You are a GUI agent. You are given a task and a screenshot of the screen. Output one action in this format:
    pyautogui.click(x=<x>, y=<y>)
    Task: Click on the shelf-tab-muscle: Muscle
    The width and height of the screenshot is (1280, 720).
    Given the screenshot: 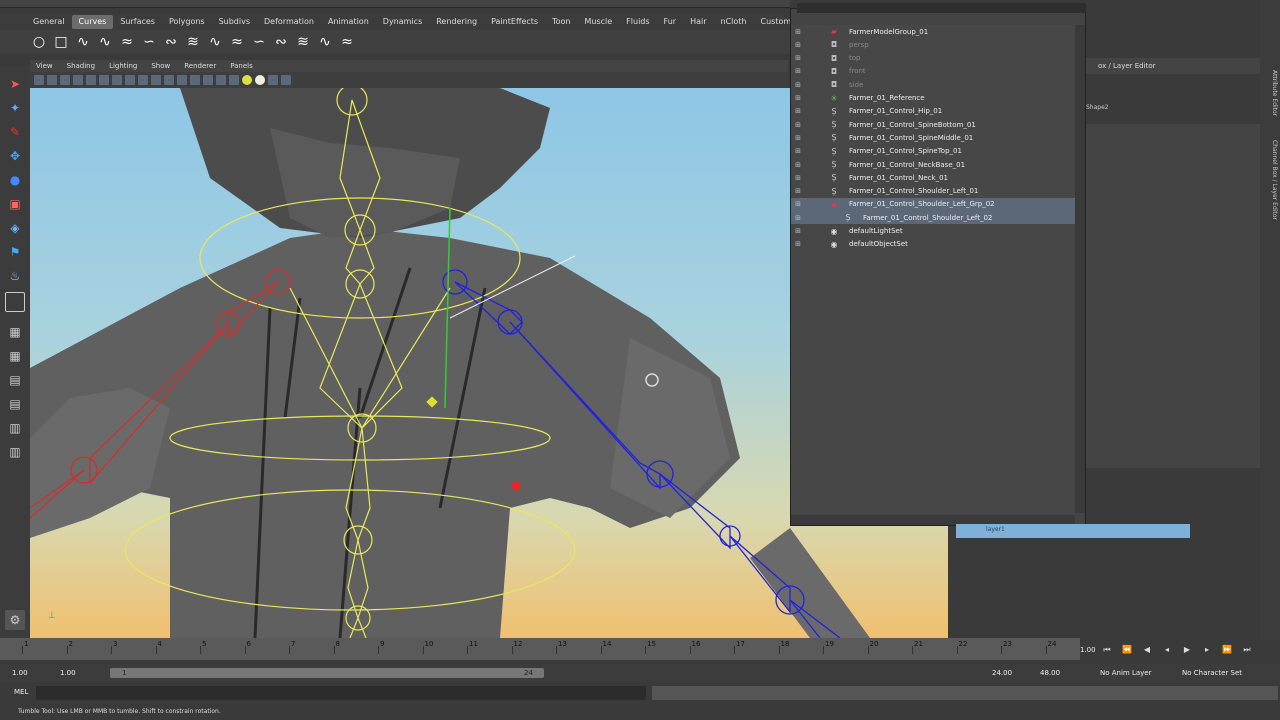 What is the action you would take?
    pyautogui.click(x=598, y=22)
    